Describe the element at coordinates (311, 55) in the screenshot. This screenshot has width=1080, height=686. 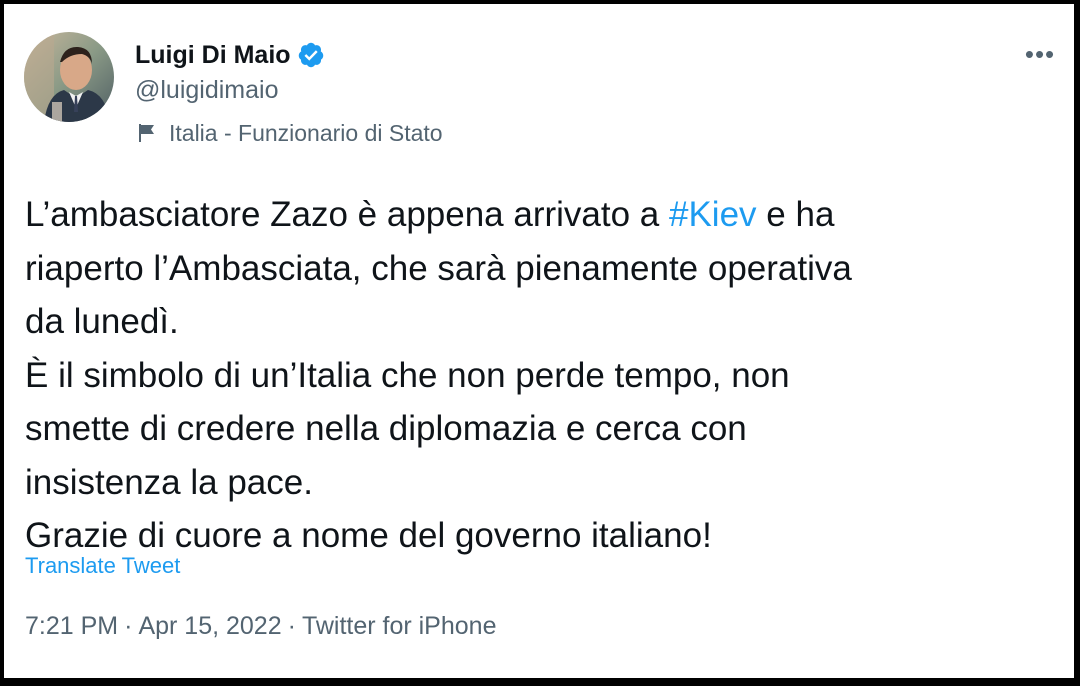
I see `verified-badge-icon` at that location.